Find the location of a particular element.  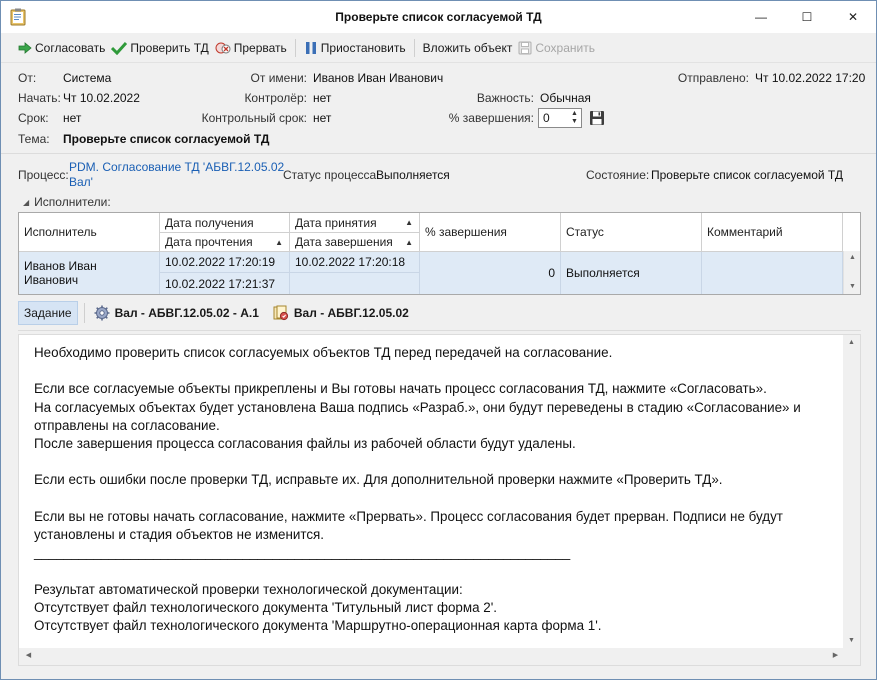

table-scrollbar: ▲ ▼ is located at coordinates (851, 272).